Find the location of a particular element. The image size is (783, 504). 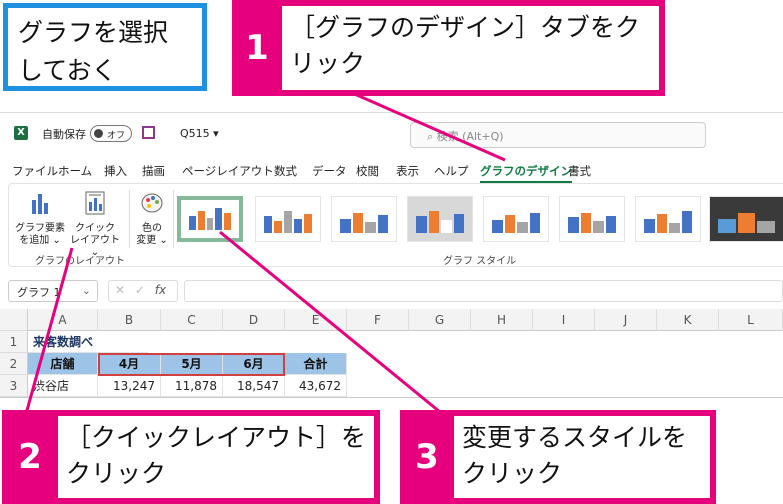

autosave-toggle: オフ is located at coordinates (111, 133).